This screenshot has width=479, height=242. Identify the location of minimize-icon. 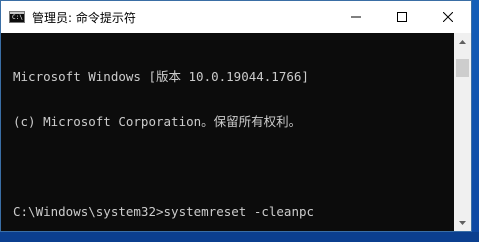
(356, 17).